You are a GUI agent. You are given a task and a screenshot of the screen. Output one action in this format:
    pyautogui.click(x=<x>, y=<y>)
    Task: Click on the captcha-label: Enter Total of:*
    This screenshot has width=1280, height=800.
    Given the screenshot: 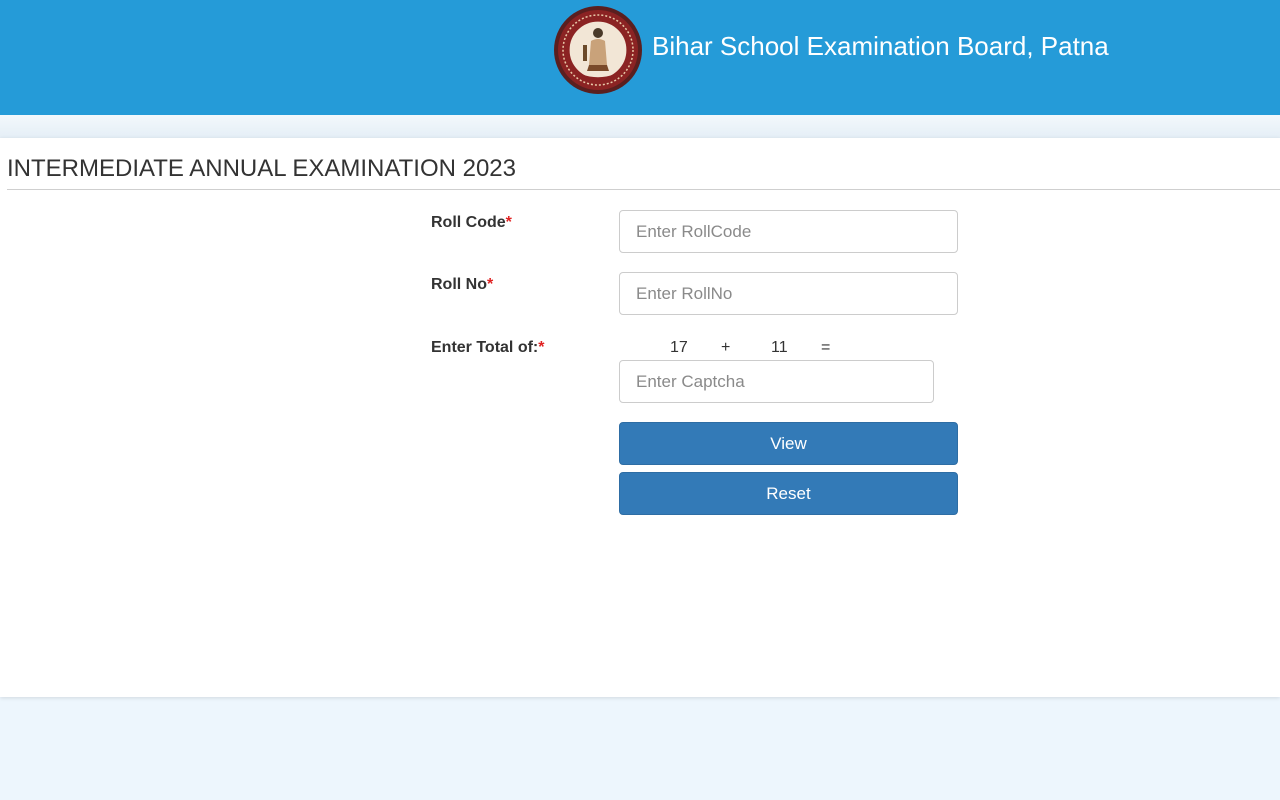 What is the action you would take?
    pyautogui.click(x=487, y=348)
    